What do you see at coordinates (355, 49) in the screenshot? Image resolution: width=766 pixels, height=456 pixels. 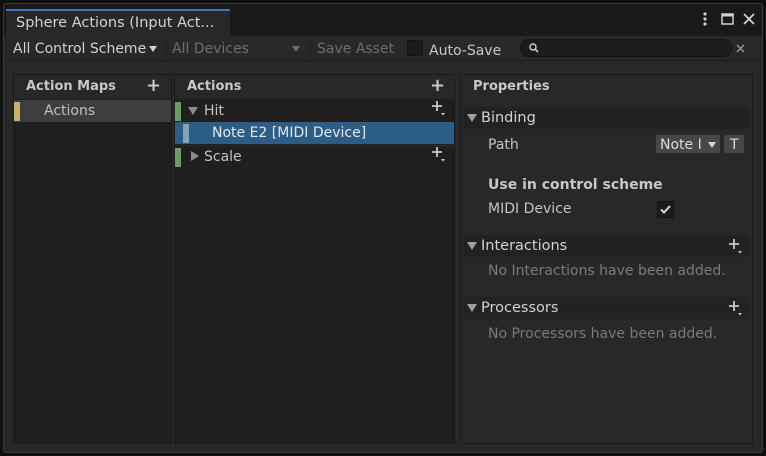 I see `save-asset-button: Save Asset` at bounding box center [355, 49].